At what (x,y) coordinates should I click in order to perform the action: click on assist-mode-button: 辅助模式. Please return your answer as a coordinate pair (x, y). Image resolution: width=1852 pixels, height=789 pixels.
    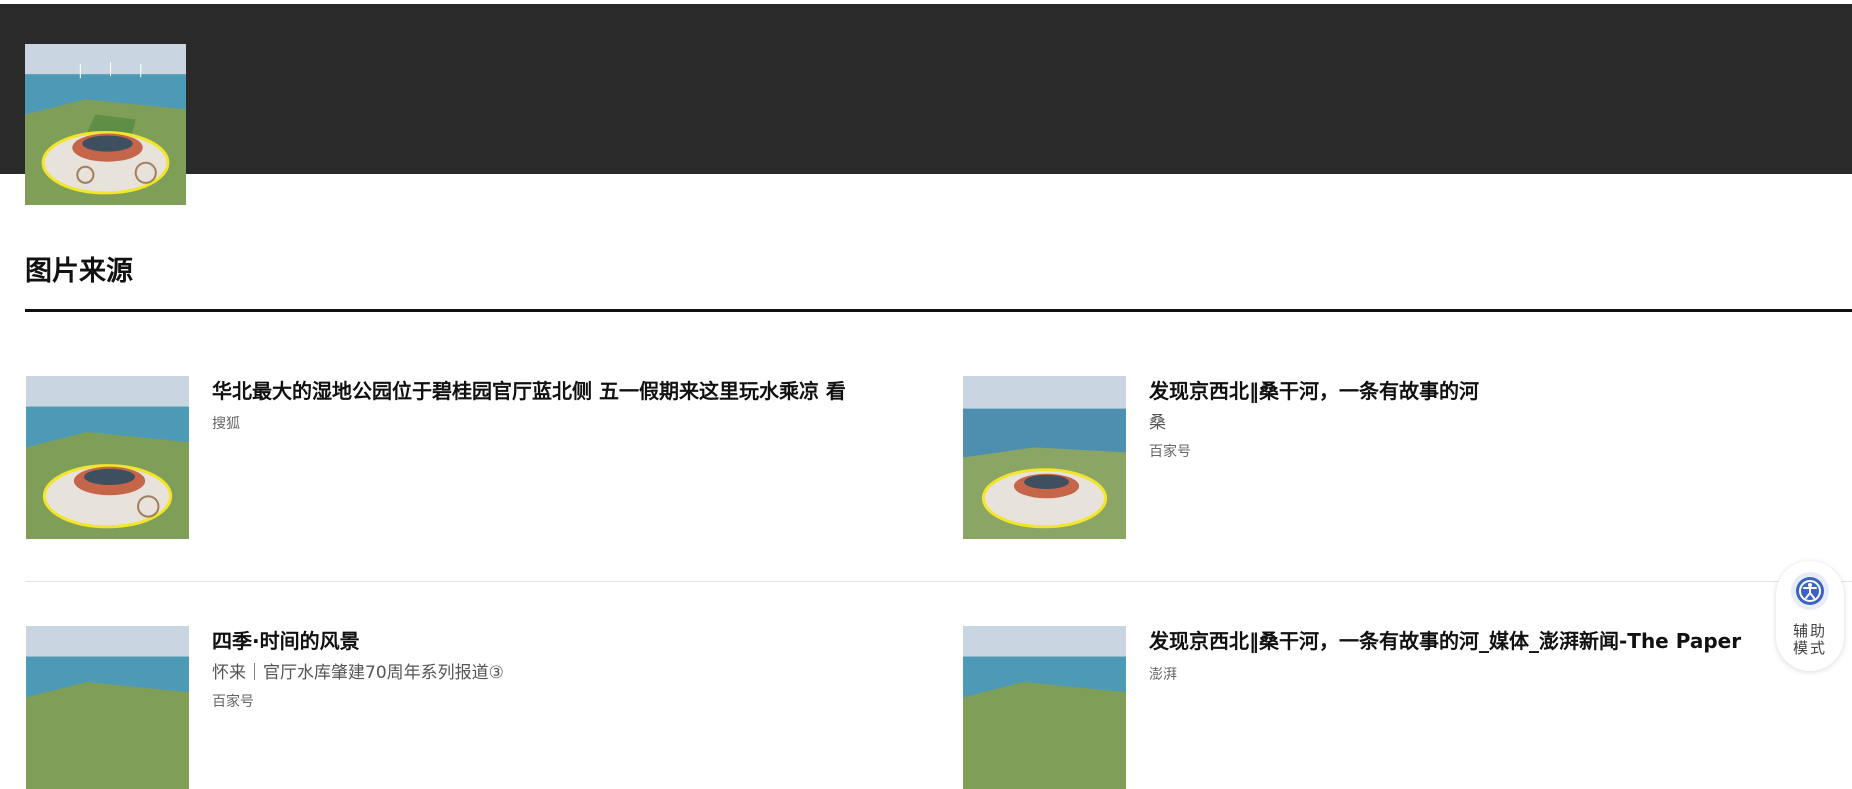
    Looking at the image, I should click on (1810, 616).